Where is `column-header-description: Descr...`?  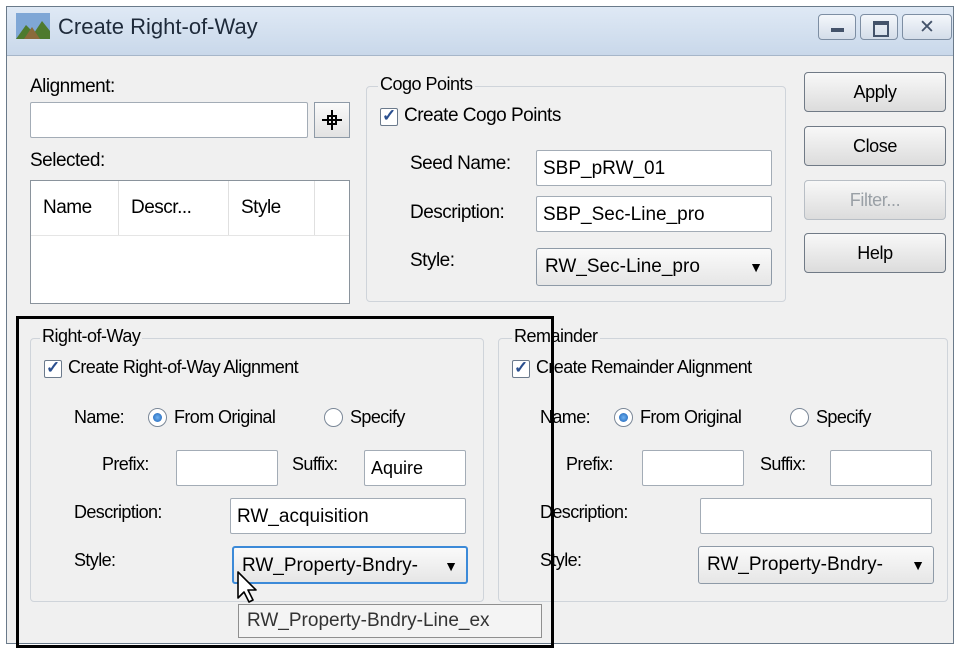
column-header-description: Descr... is located at coordinates (174, 208).